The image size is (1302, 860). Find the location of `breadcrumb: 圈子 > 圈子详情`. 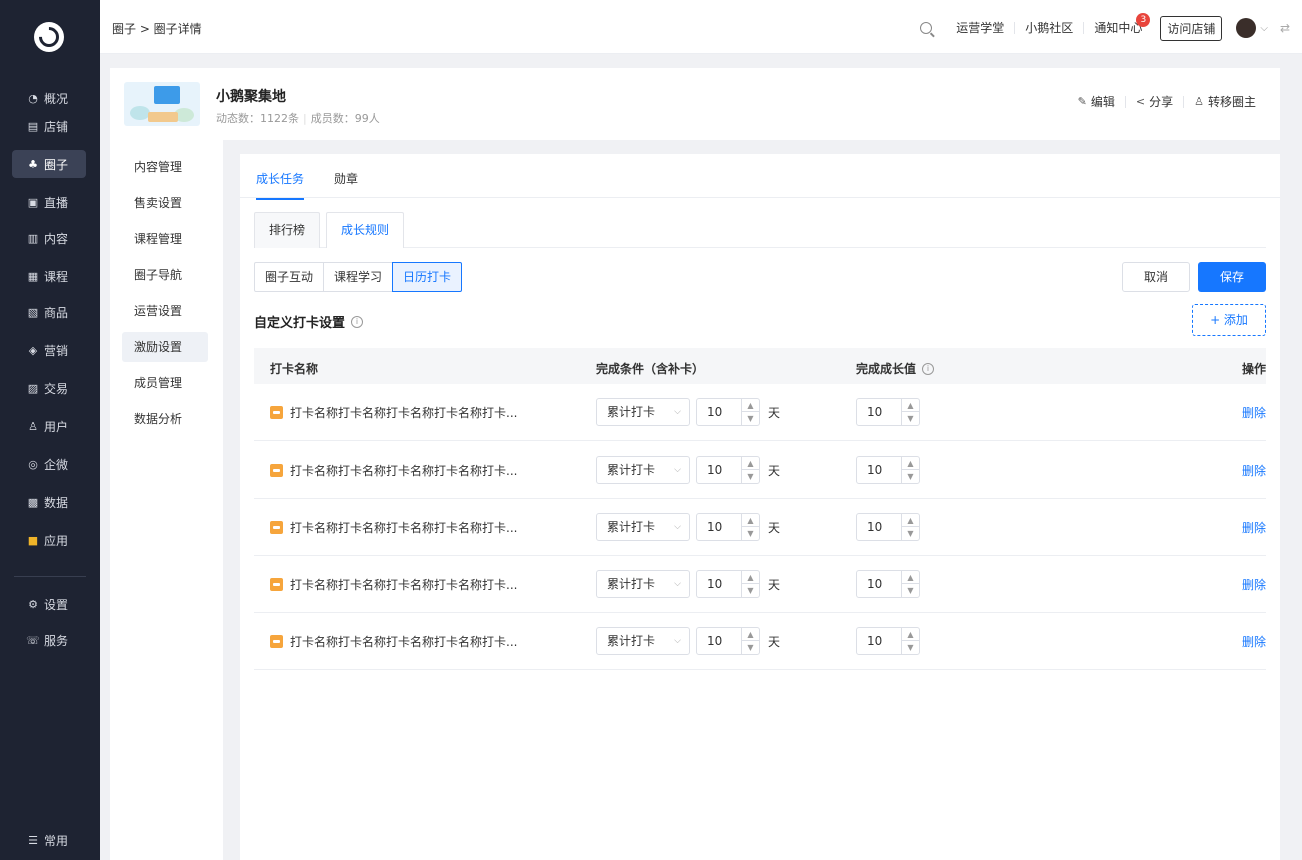

breadcrumb: 圈子 > 圈子详情 is located at coordinates (157, 28).